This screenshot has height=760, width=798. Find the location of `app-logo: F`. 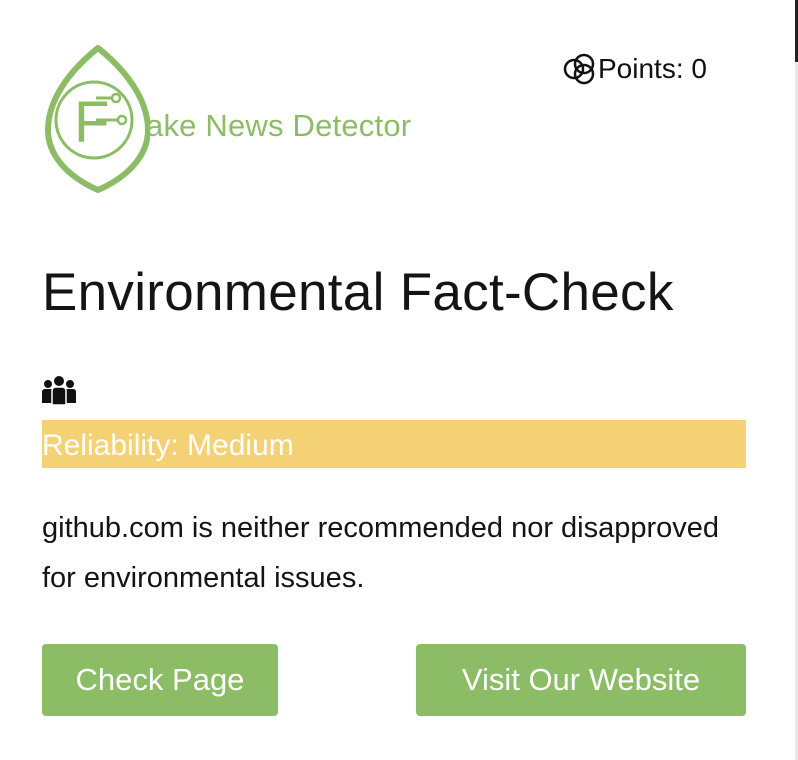

app-logo: F is located at coordinates (95, 119).